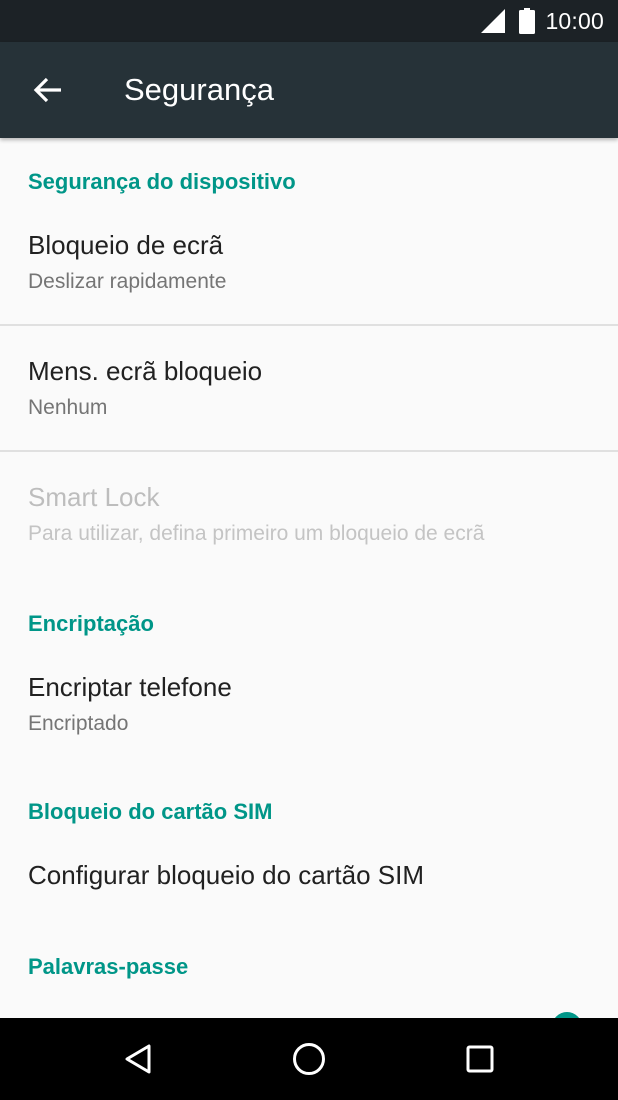 The width and height of the screenshot is (618, 1100). I want to click on nav-home-button, so click(309, 1059).